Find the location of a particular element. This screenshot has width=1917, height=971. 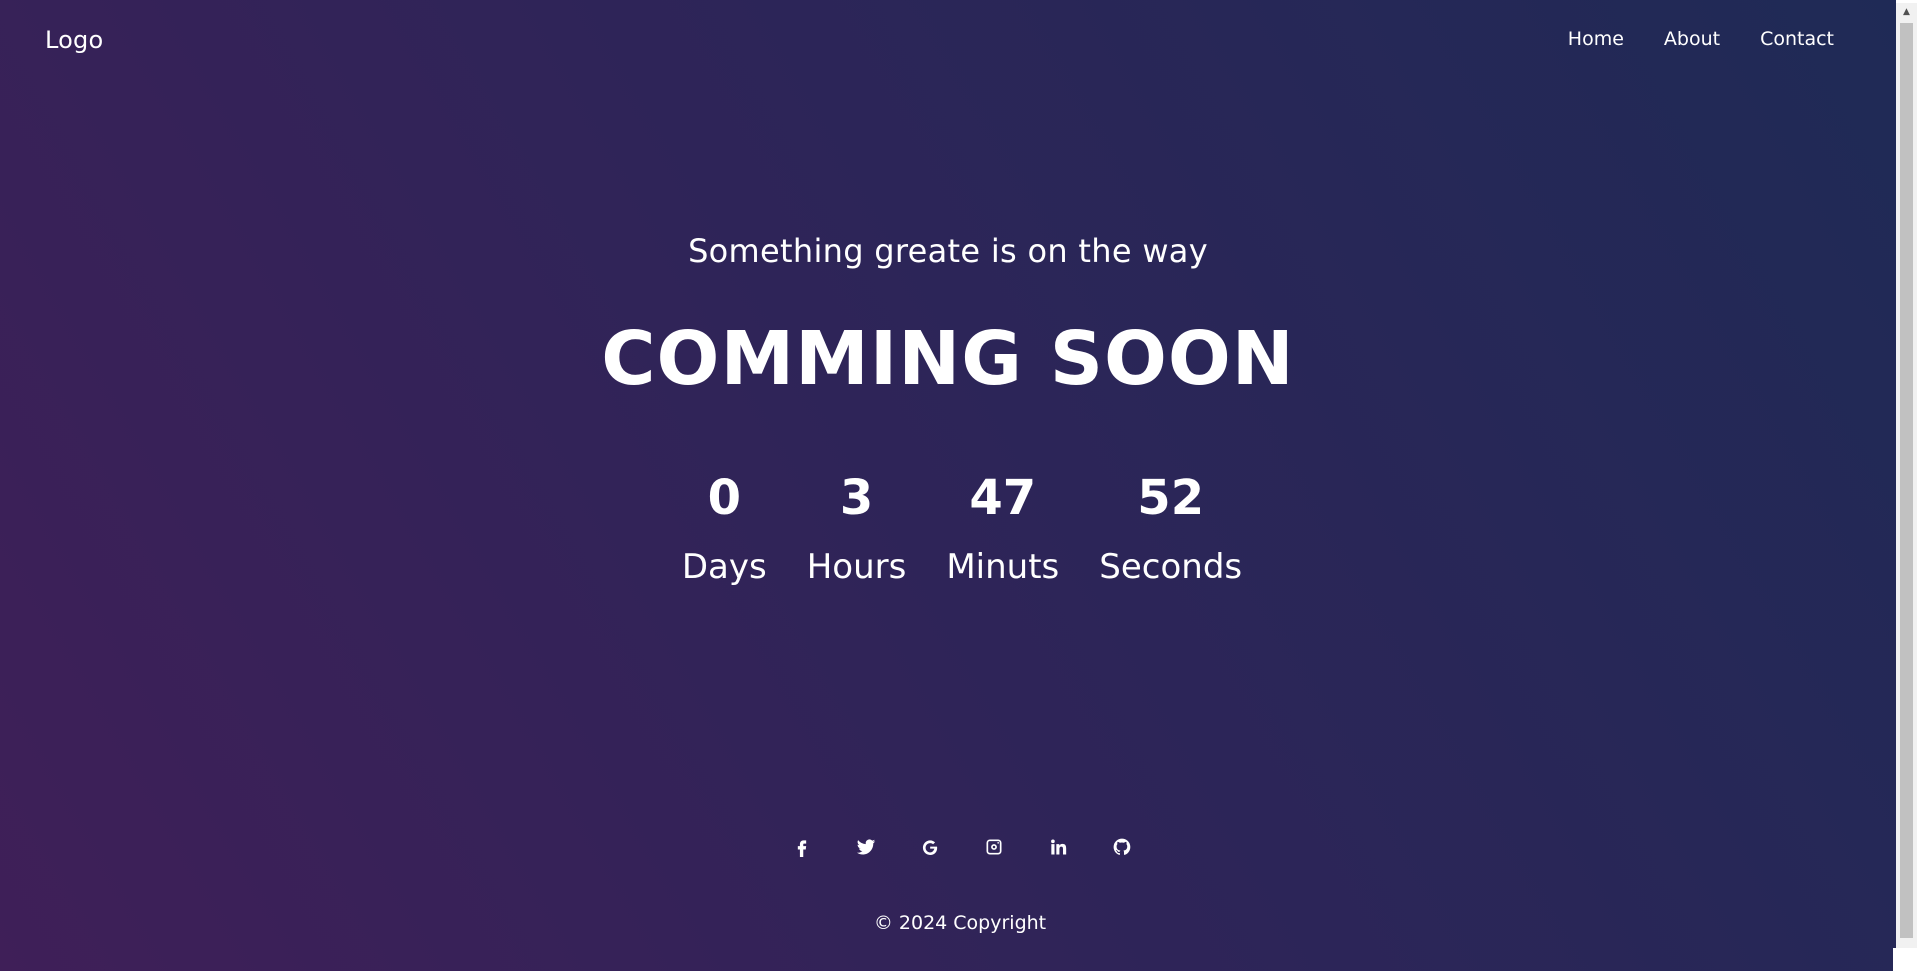

countdown-hours-value: 3 is located at coordinates (856, 498).